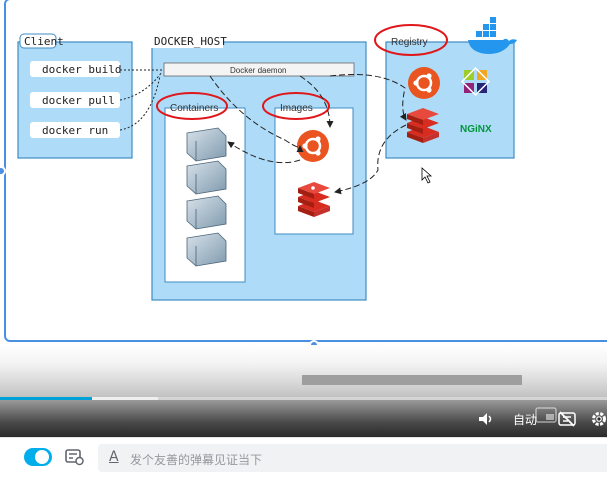  What do you see at coordinates (409, 42) in the screenshot?
I see `registry-title: Registry` at bounding box center [409, 42].